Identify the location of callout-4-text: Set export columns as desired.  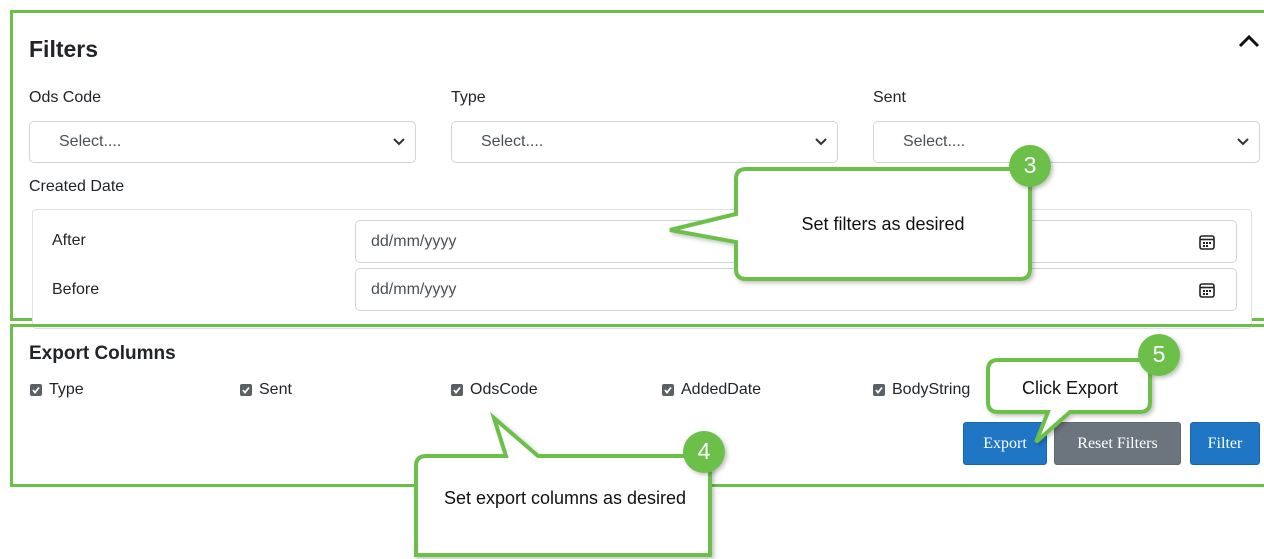
(565, 498).